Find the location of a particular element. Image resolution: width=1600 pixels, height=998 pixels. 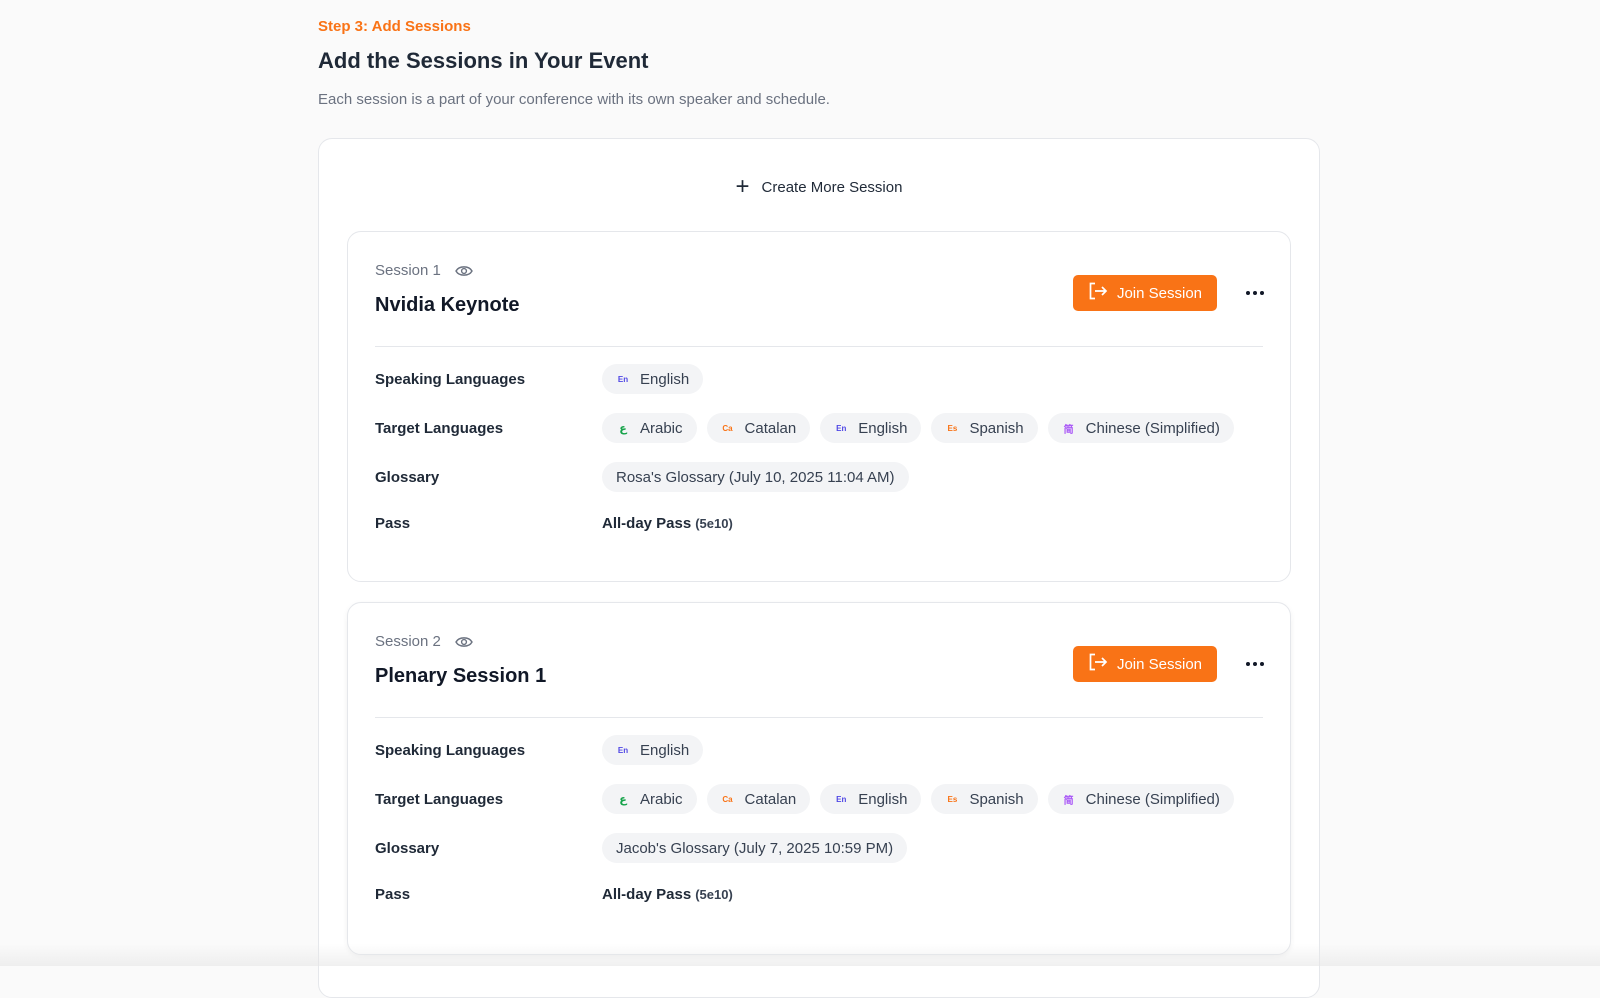

session-name: Plenary Session 1 is located at coordinates (460, 676).